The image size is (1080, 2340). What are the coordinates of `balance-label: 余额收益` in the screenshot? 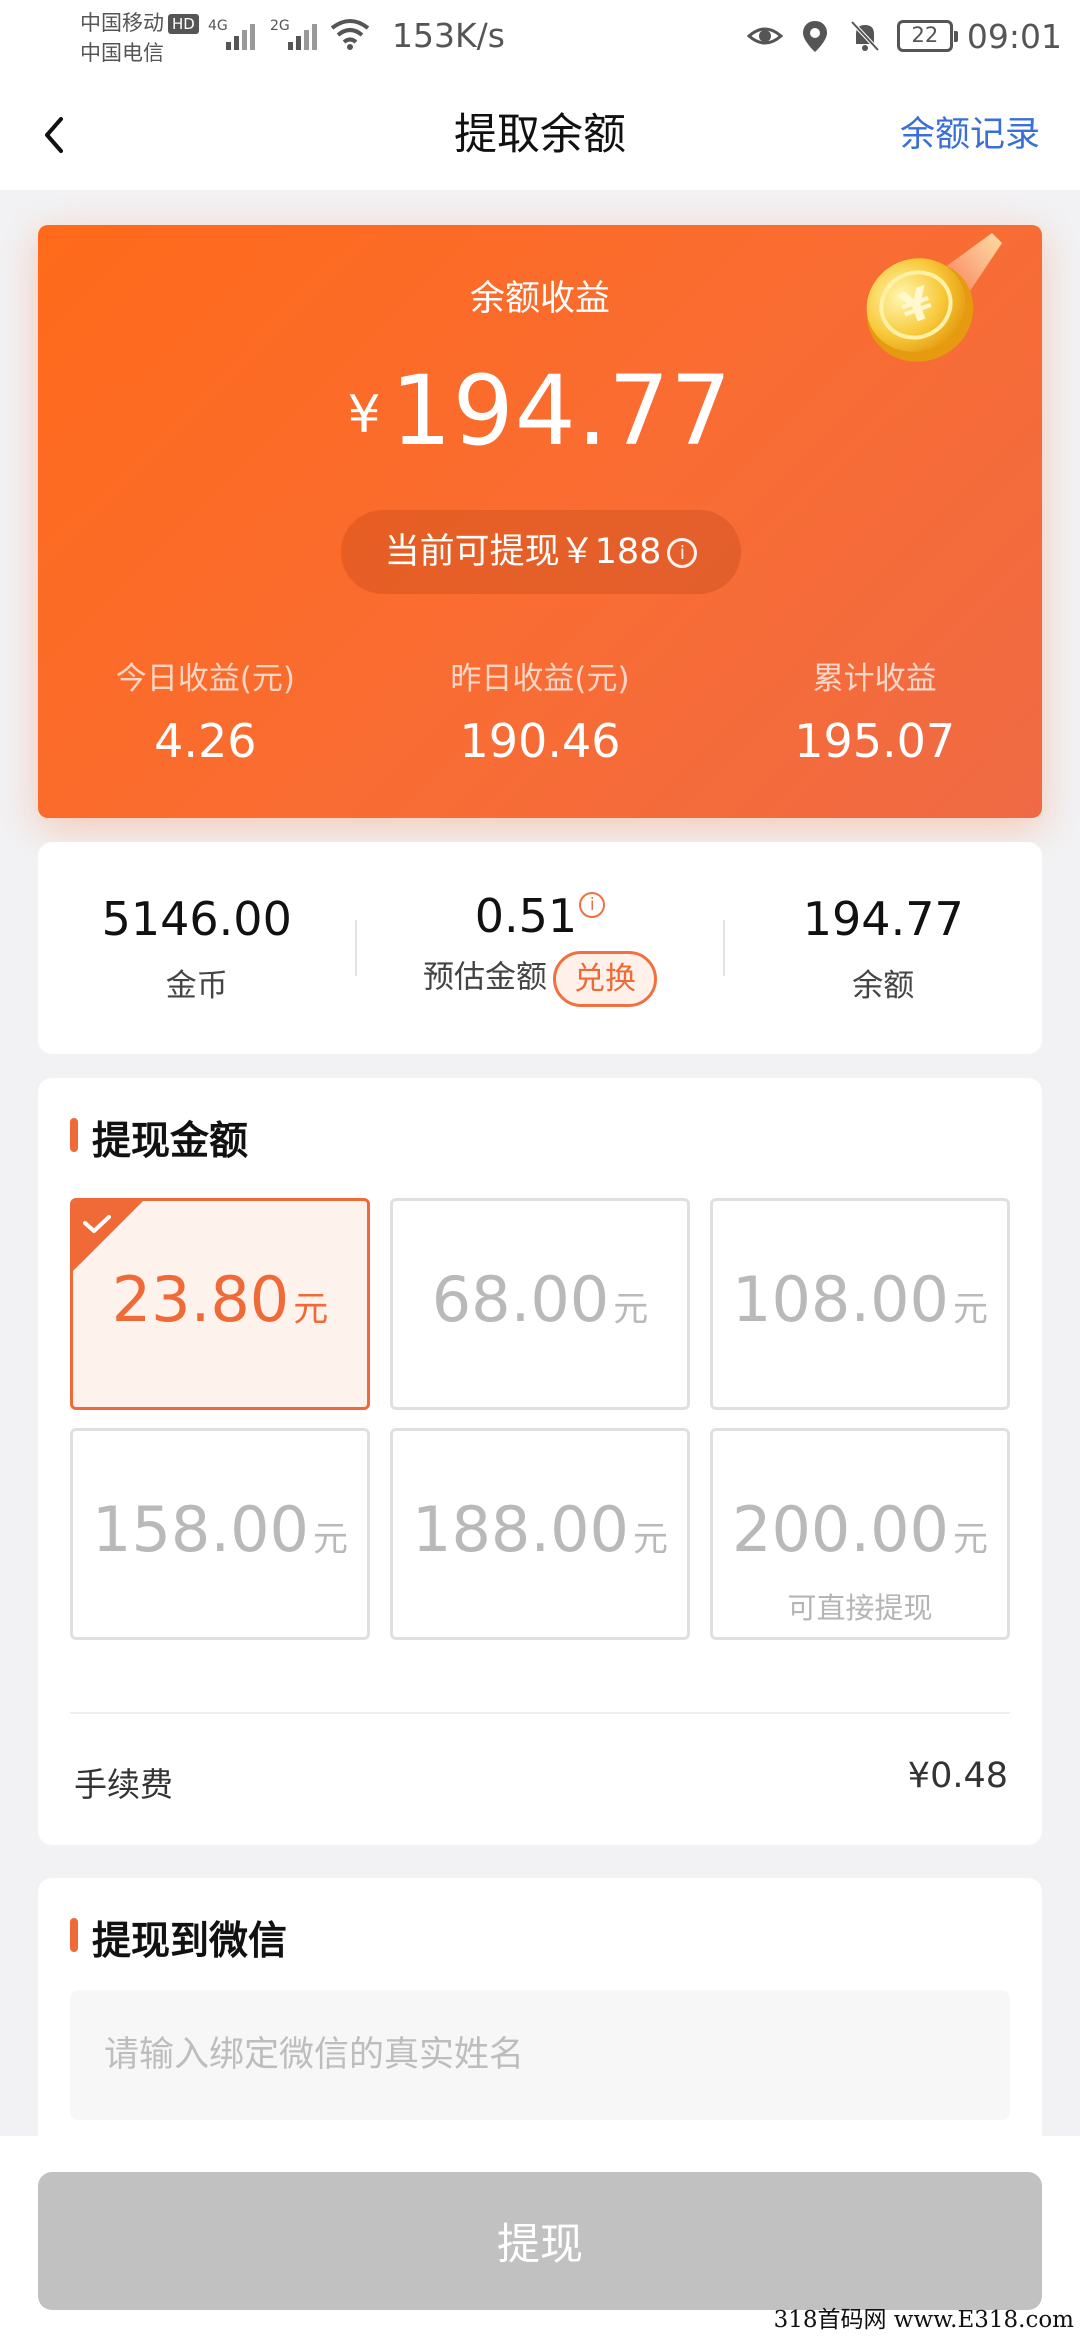 It's located at (539, 299).